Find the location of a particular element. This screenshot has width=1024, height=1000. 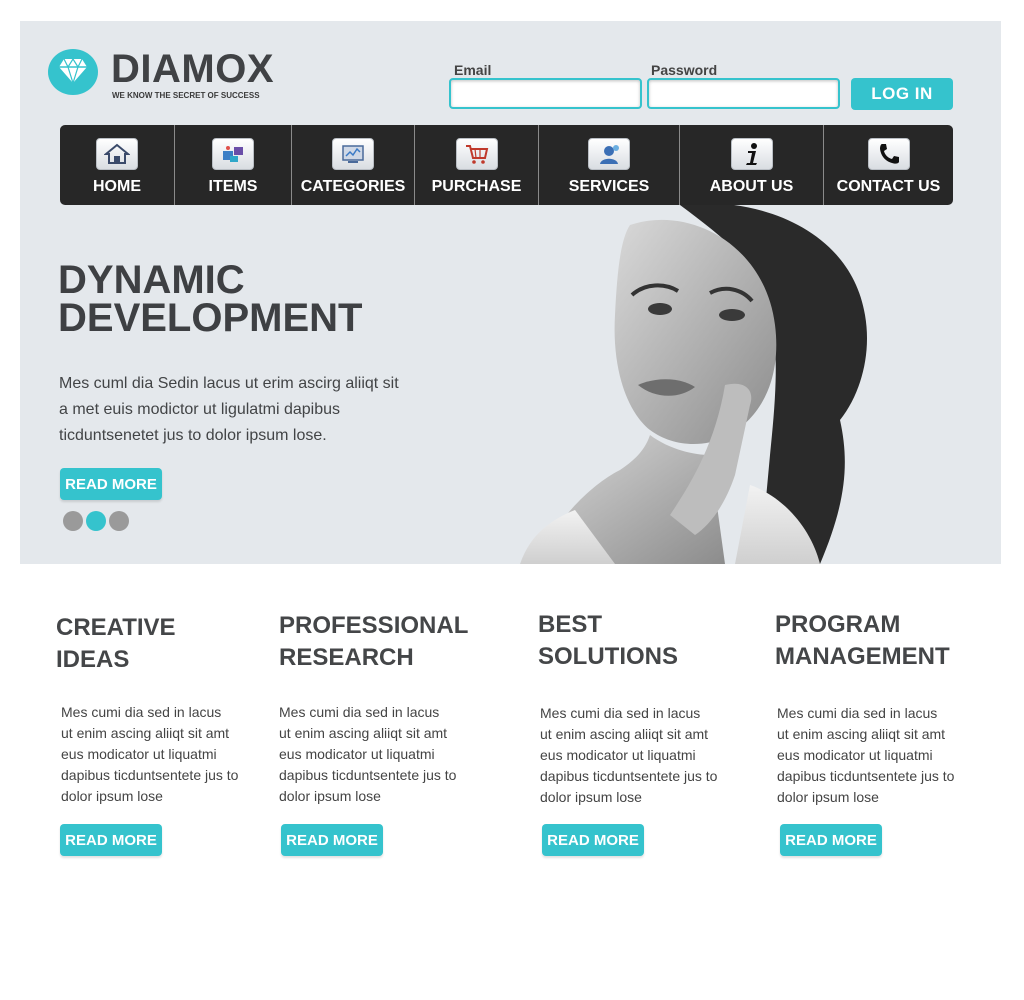

nav-label: PURCHASE is located at coordinates (476, 186).